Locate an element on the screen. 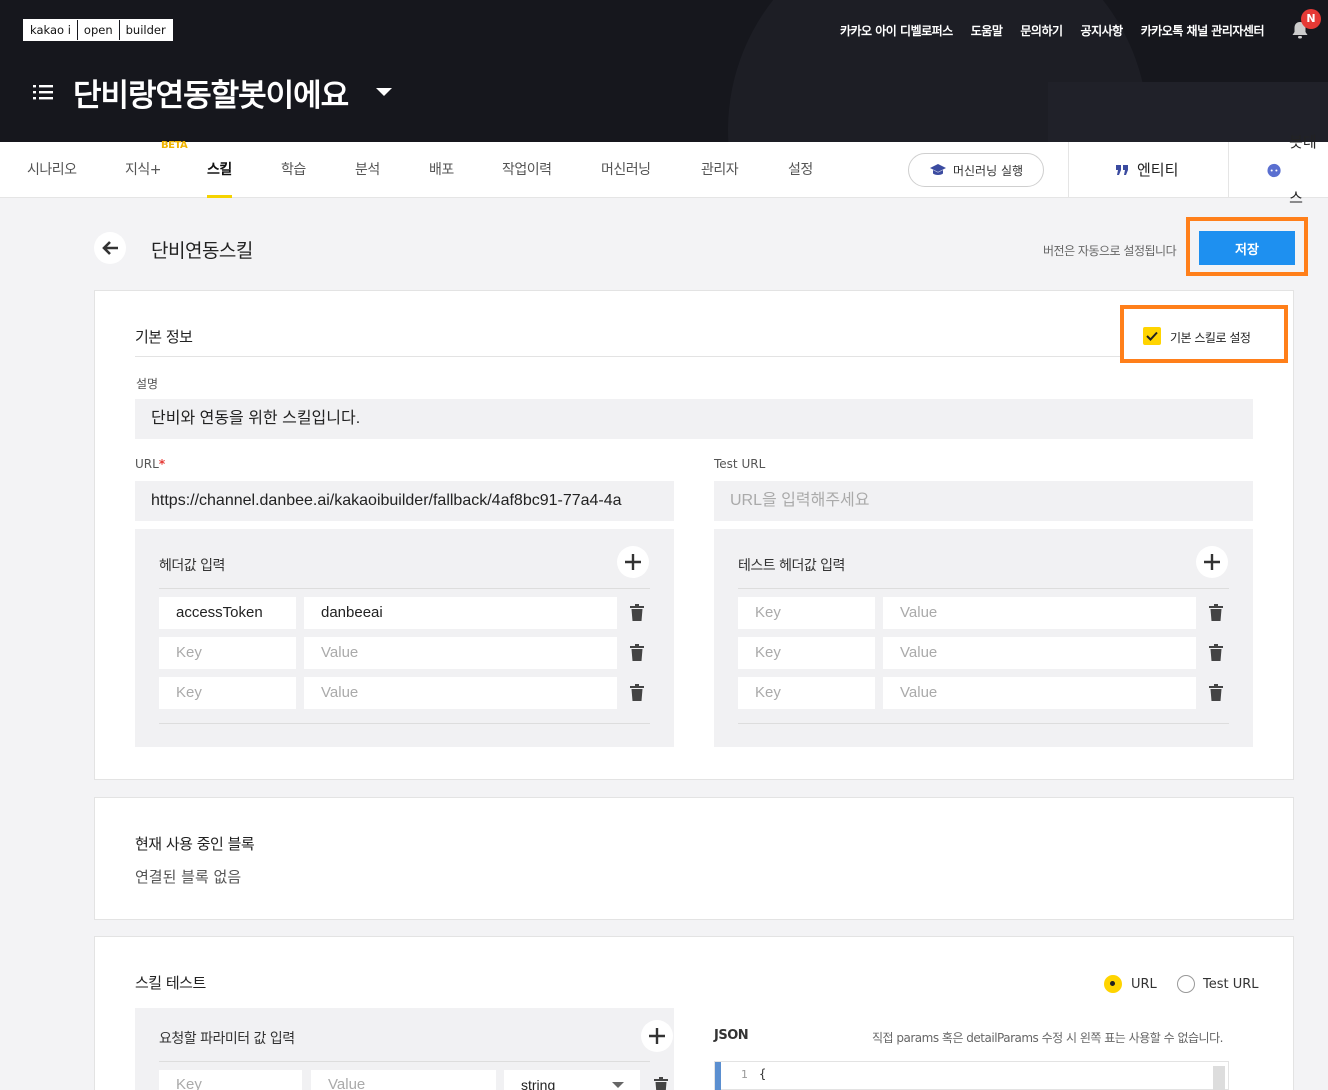  skill-test-title: 스킬 테스트 is located at coordinates (170, 983).